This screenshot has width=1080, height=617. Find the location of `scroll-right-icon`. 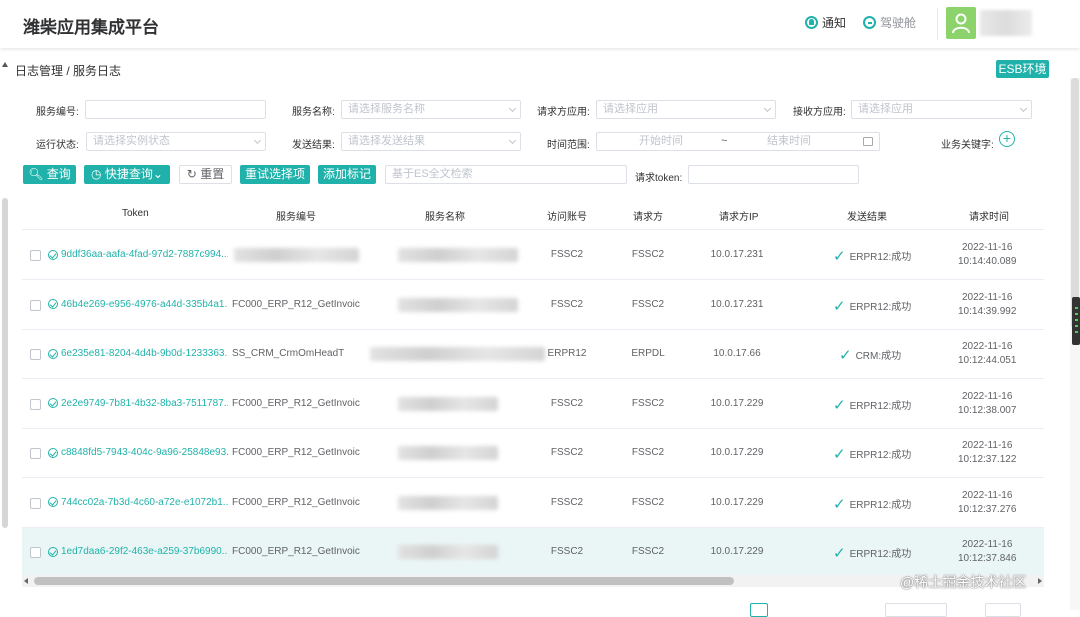

scroll-right-icon is located at coordinates (1040, 581).